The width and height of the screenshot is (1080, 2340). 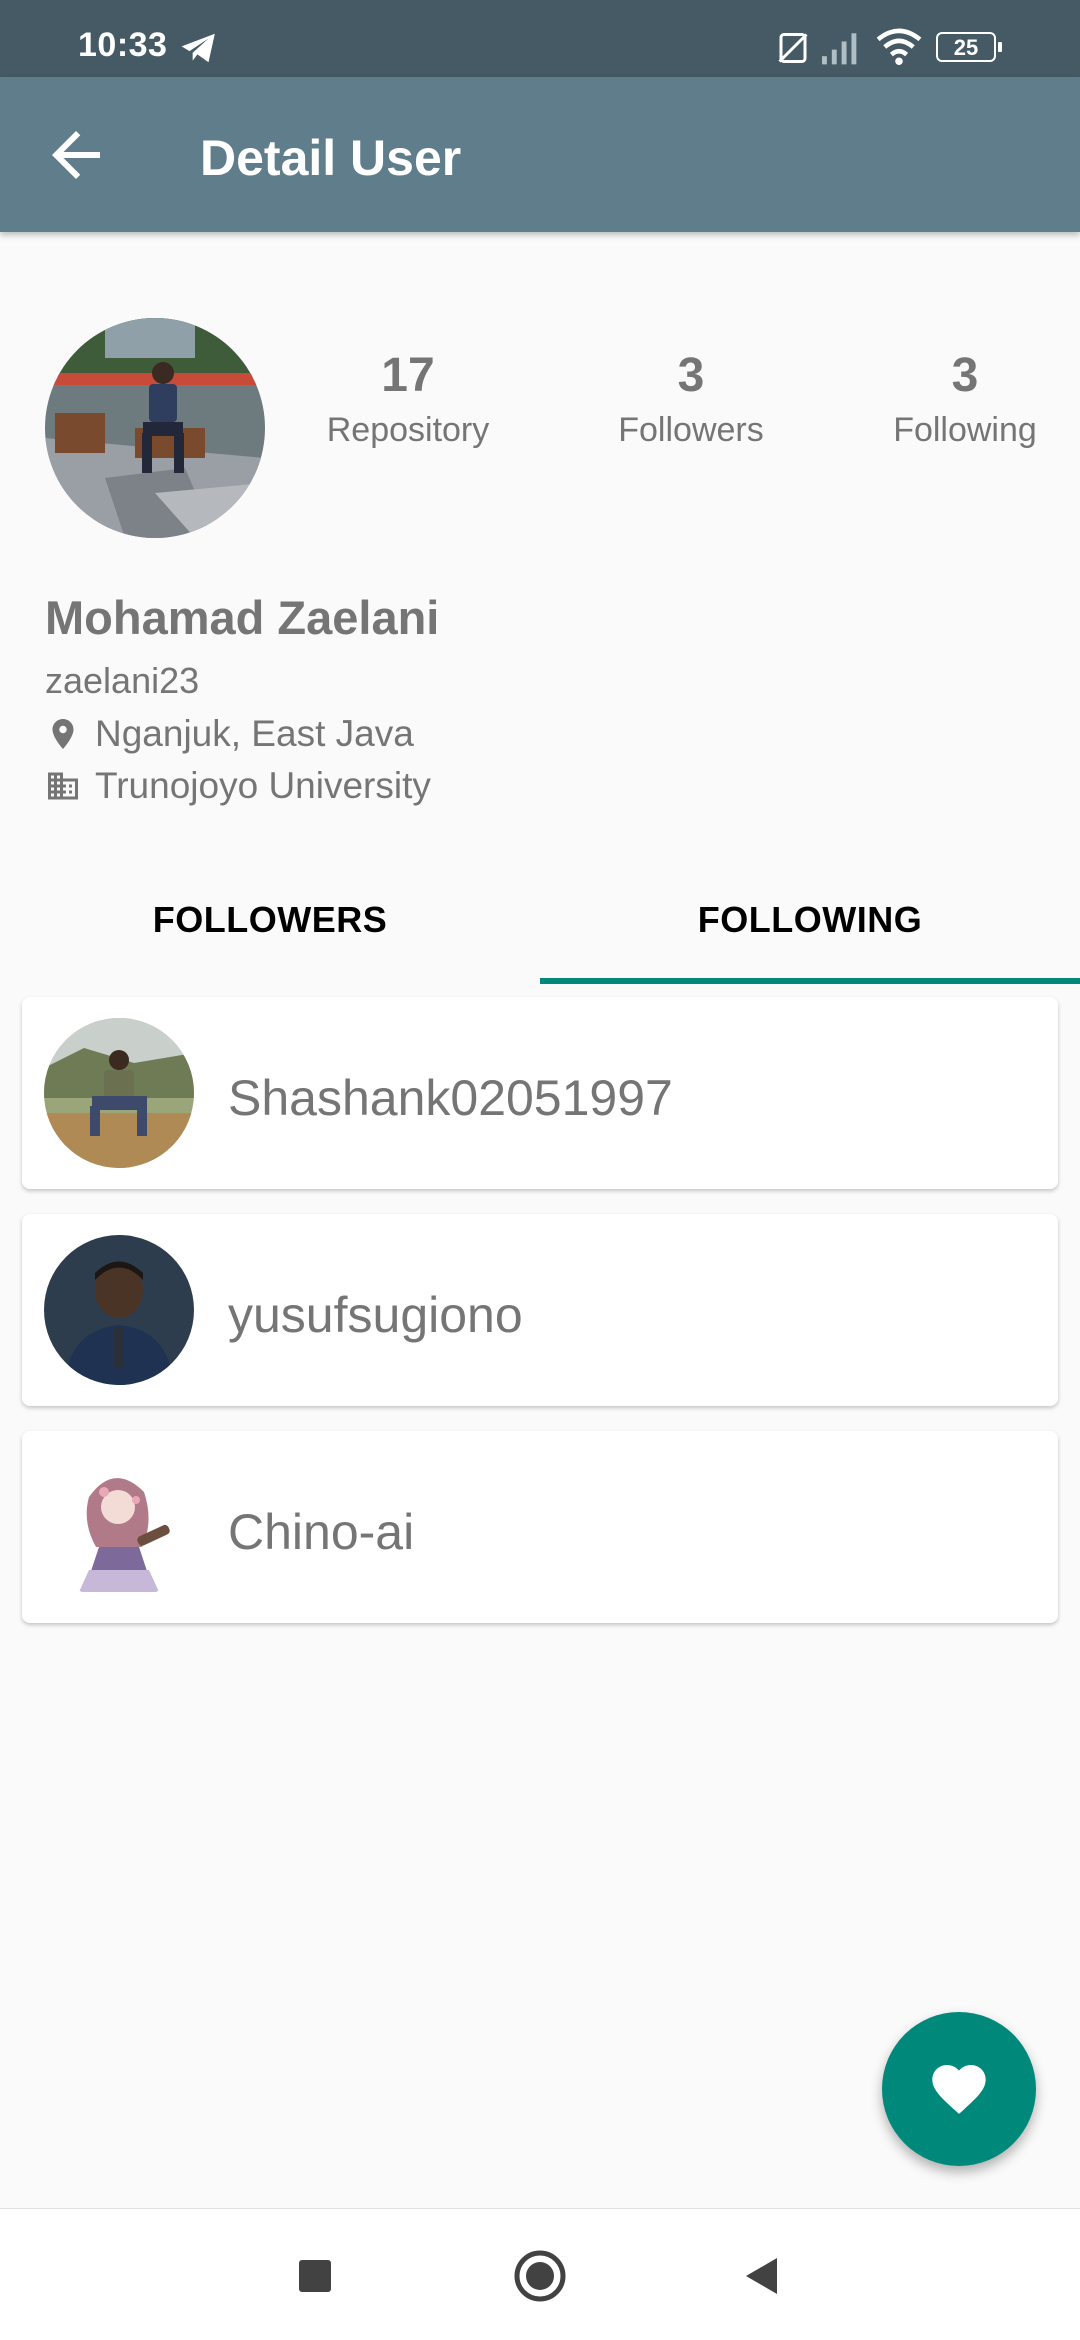 I want to click on wifi-icon, so click(x=899, y=47).